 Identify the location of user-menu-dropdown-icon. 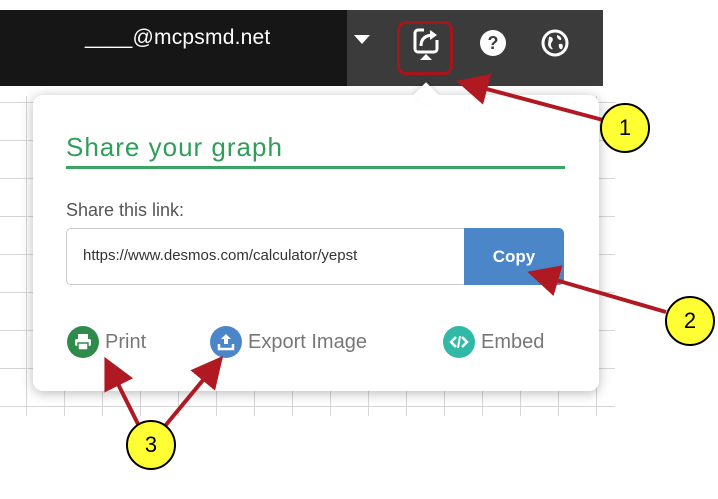
(362, 39).